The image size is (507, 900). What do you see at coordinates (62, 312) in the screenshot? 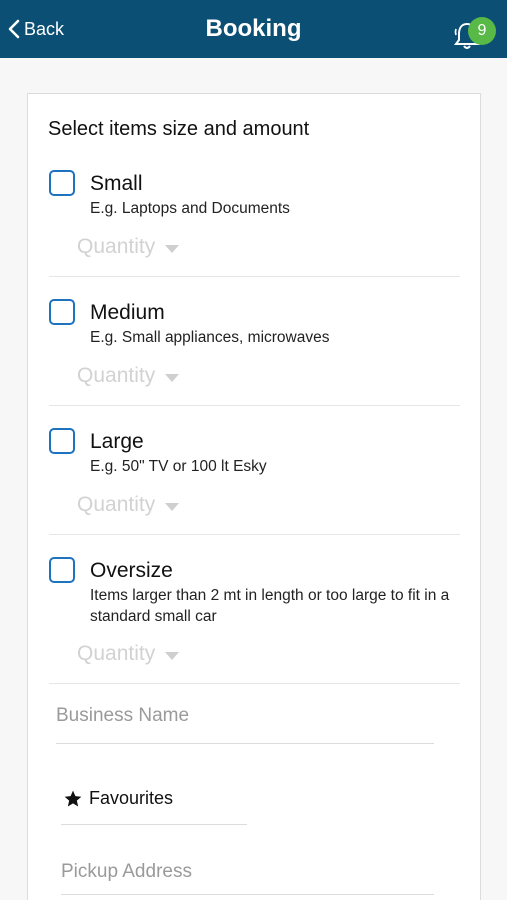
I see `medium-checkbox` at bounding box center [62, 312].